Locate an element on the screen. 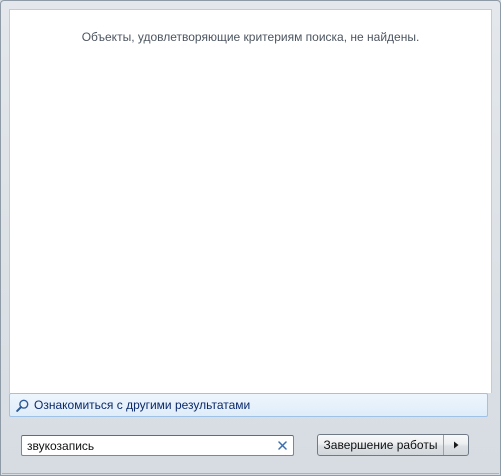 This screenshot has height=476, width=501. clear-search-button is located at coordinates (282, 446).